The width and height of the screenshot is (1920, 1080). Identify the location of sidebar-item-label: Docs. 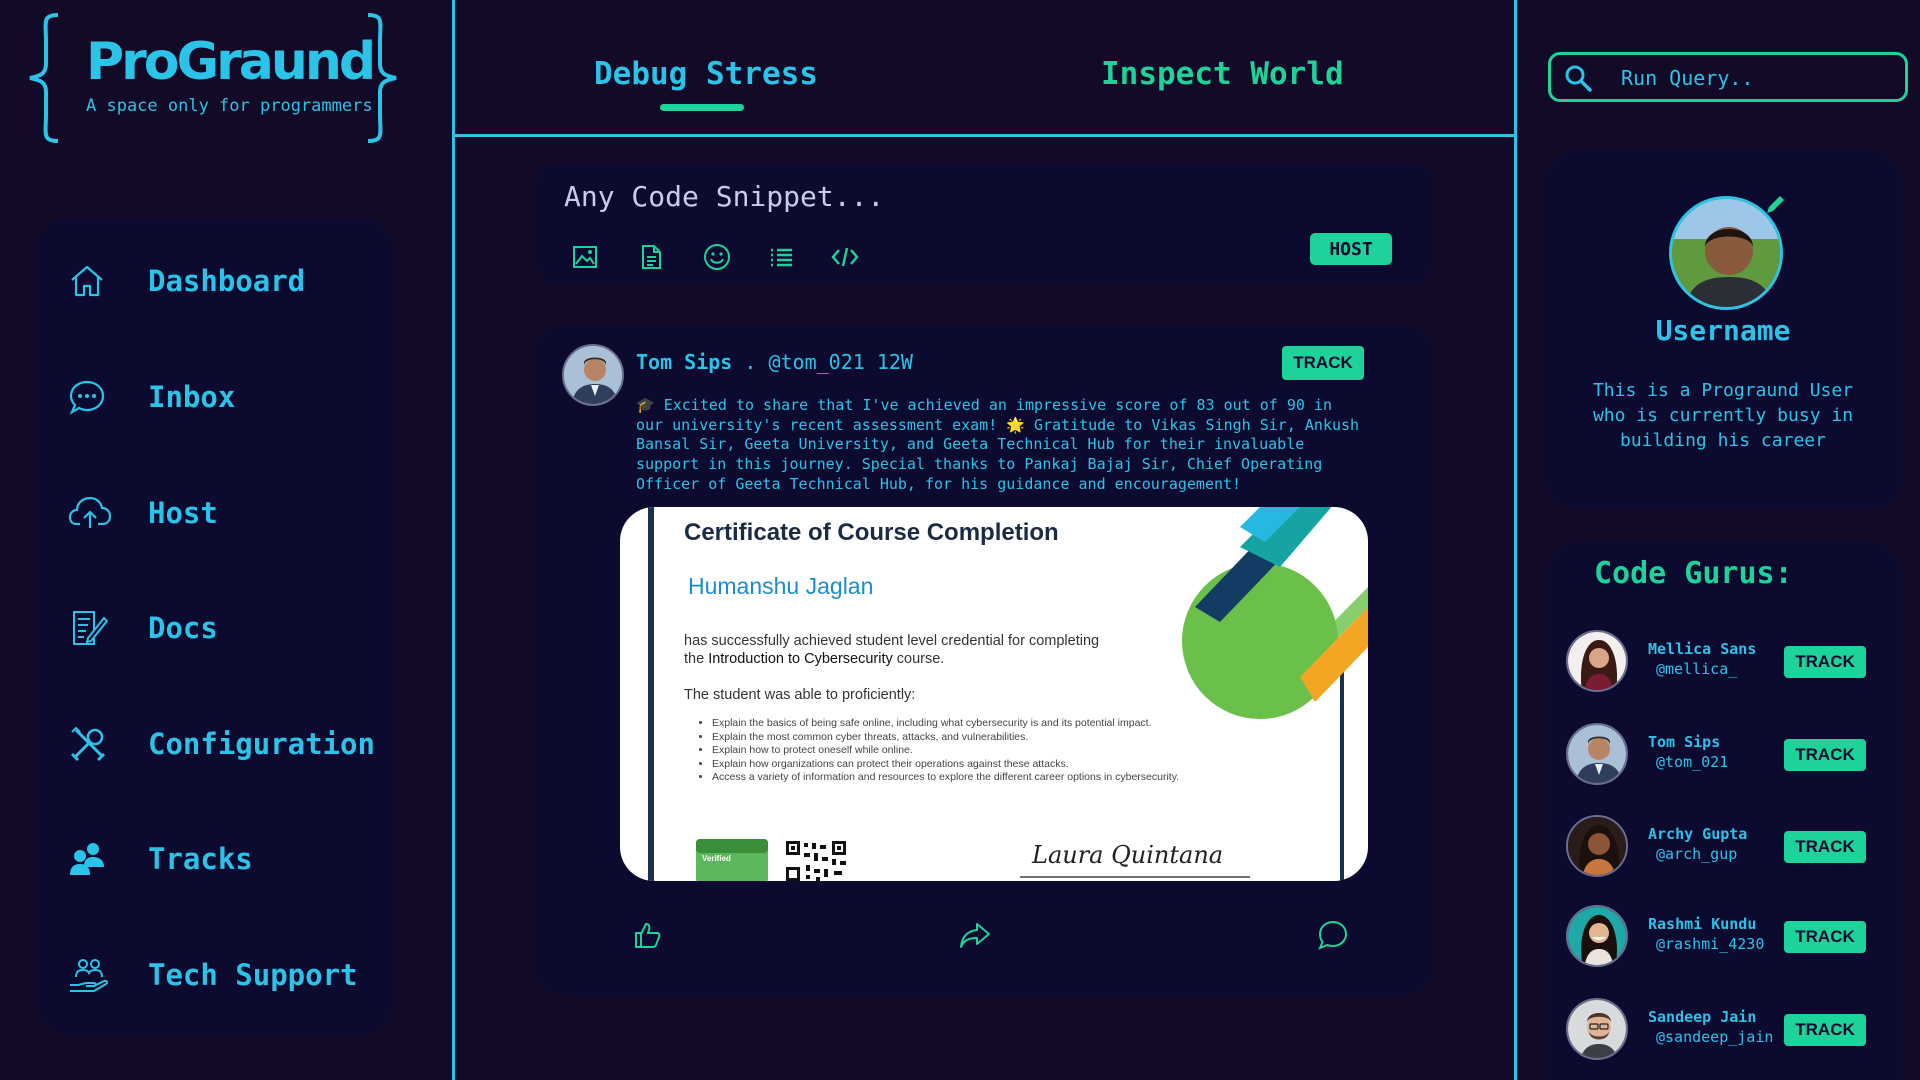
(183, 628).